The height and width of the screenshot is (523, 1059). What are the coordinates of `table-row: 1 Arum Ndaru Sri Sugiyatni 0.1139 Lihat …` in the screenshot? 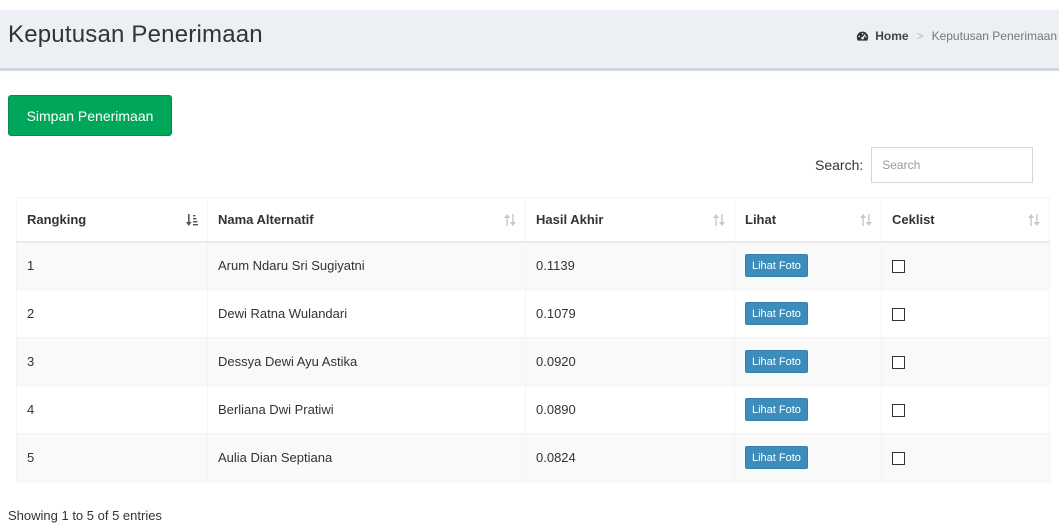 It's located at (533, 265).